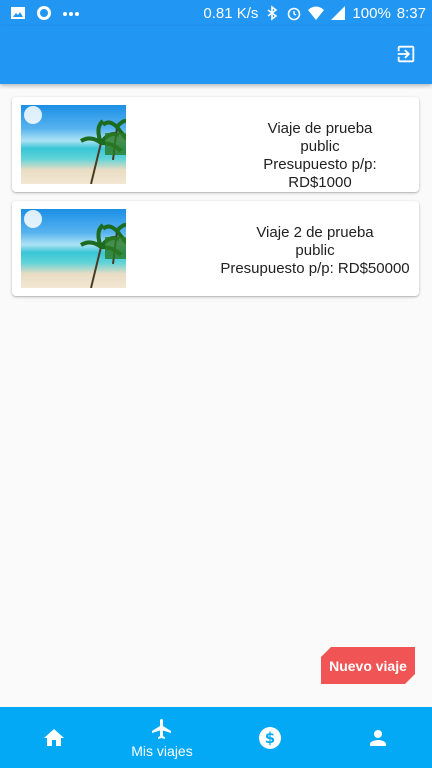 The height and width of the screenshot is (768, 432). I want to click on trip-budget: Presupuesto p/p: RD$50000, so click(315, 268).